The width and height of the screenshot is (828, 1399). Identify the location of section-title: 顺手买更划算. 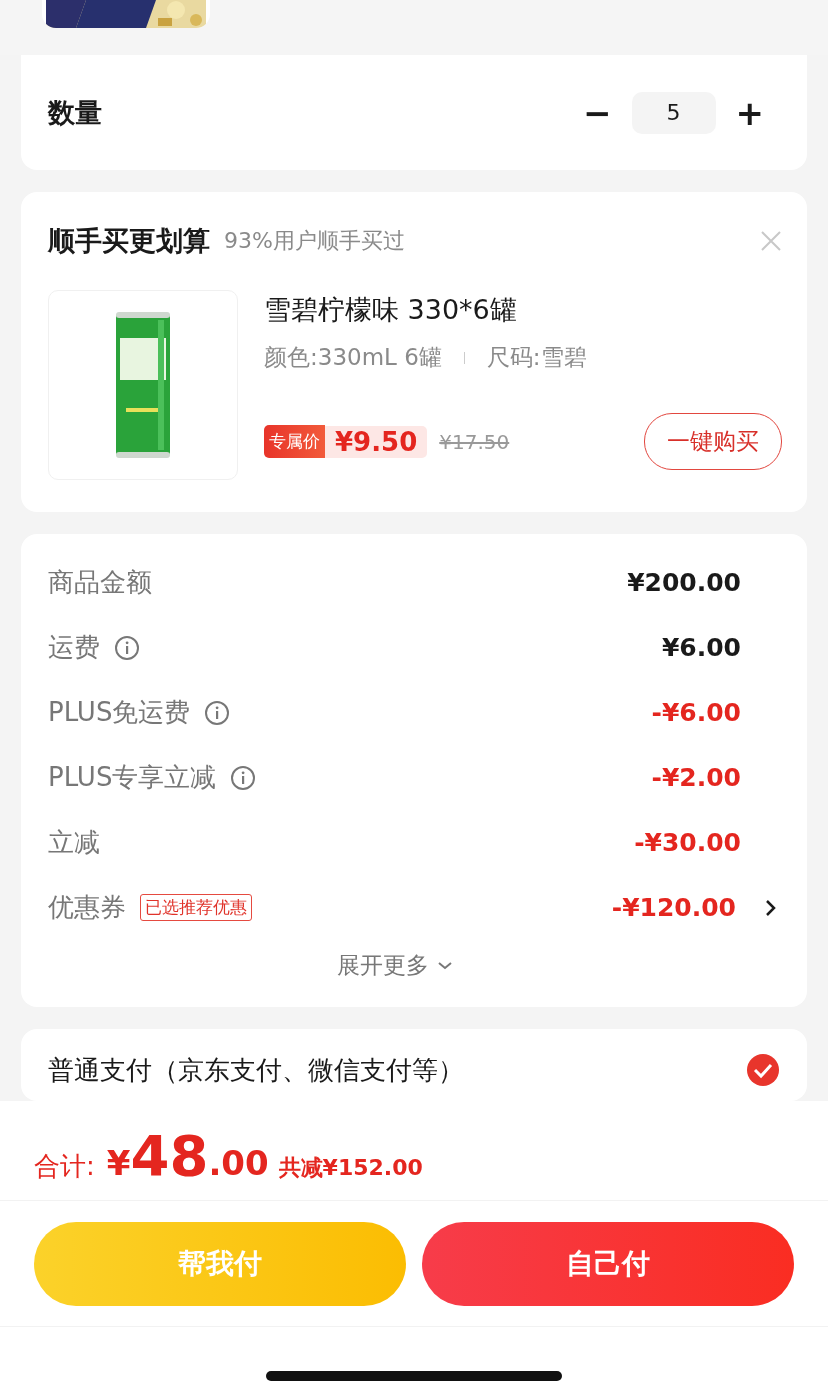
(129, 241).